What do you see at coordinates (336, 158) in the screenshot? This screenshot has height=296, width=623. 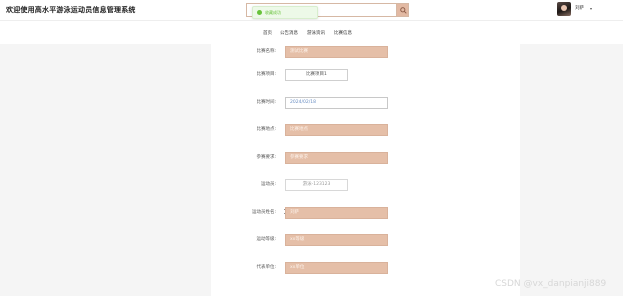 I see `requirements-field: 参赛要求` at bounding box center [336, 158].